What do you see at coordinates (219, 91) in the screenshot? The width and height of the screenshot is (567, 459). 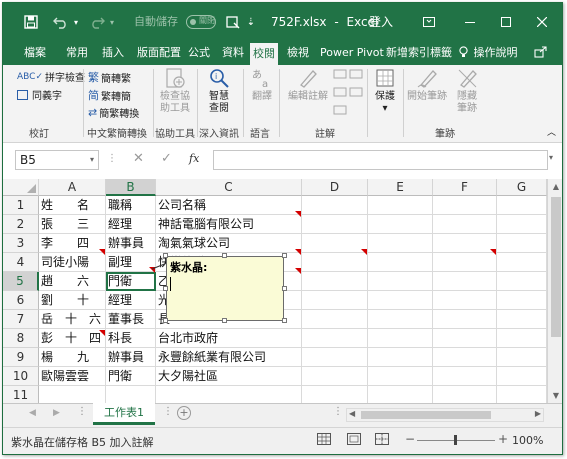 I see `smart-lookup-button: i 智慧 查閱` at bounding box center [219, 91].